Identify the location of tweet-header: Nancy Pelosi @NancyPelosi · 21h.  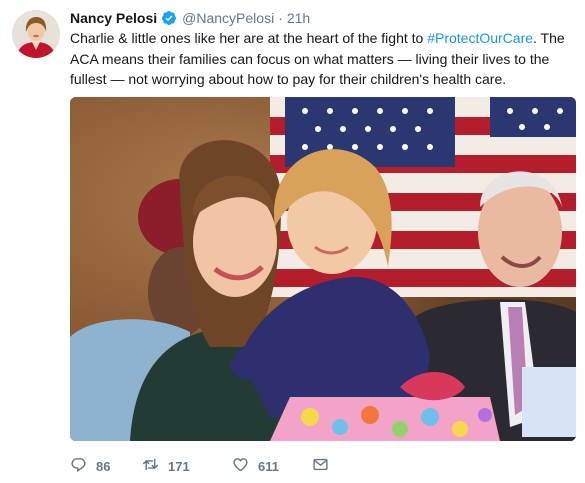
(190, 18).